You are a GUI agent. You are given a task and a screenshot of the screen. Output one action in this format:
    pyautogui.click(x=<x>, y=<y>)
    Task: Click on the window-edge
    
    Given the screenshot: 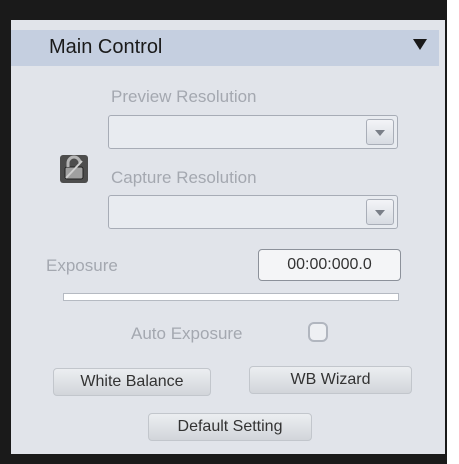 What is the action you would take?
    pyautogui.click(x=453, y=232)
    